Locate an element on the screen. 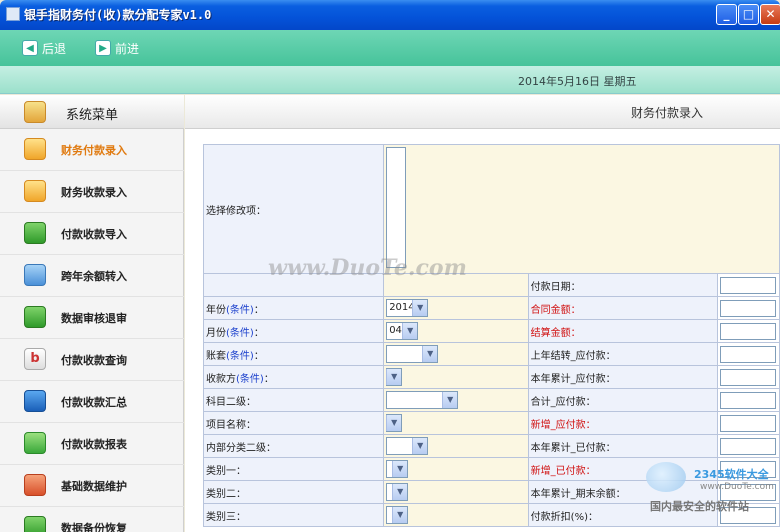  total-payable-input is located at coordinates (747, 400).